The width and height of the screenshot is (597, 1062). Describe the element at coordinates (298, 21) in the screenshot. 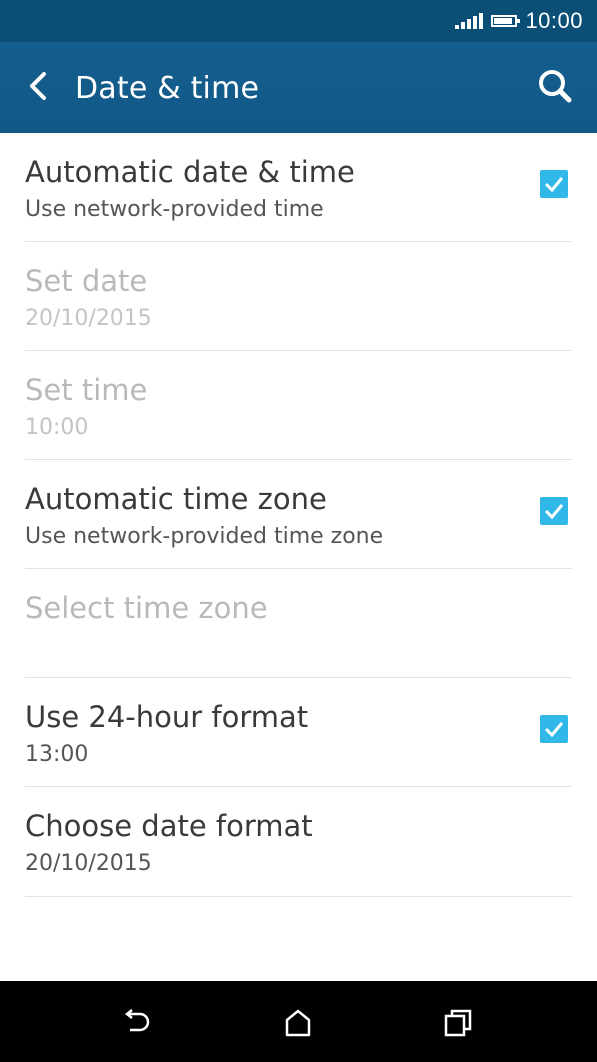

I see `status-bar: 10:00` at that location.